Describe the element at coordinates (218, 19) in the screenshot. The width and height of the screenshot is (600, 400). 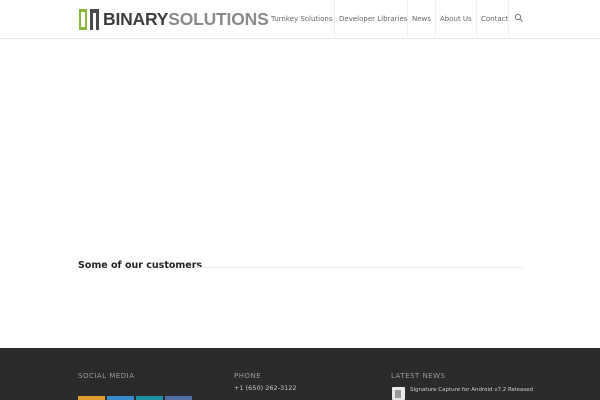
I see `logo-text-solutions: SOLUTIONS` at that location.